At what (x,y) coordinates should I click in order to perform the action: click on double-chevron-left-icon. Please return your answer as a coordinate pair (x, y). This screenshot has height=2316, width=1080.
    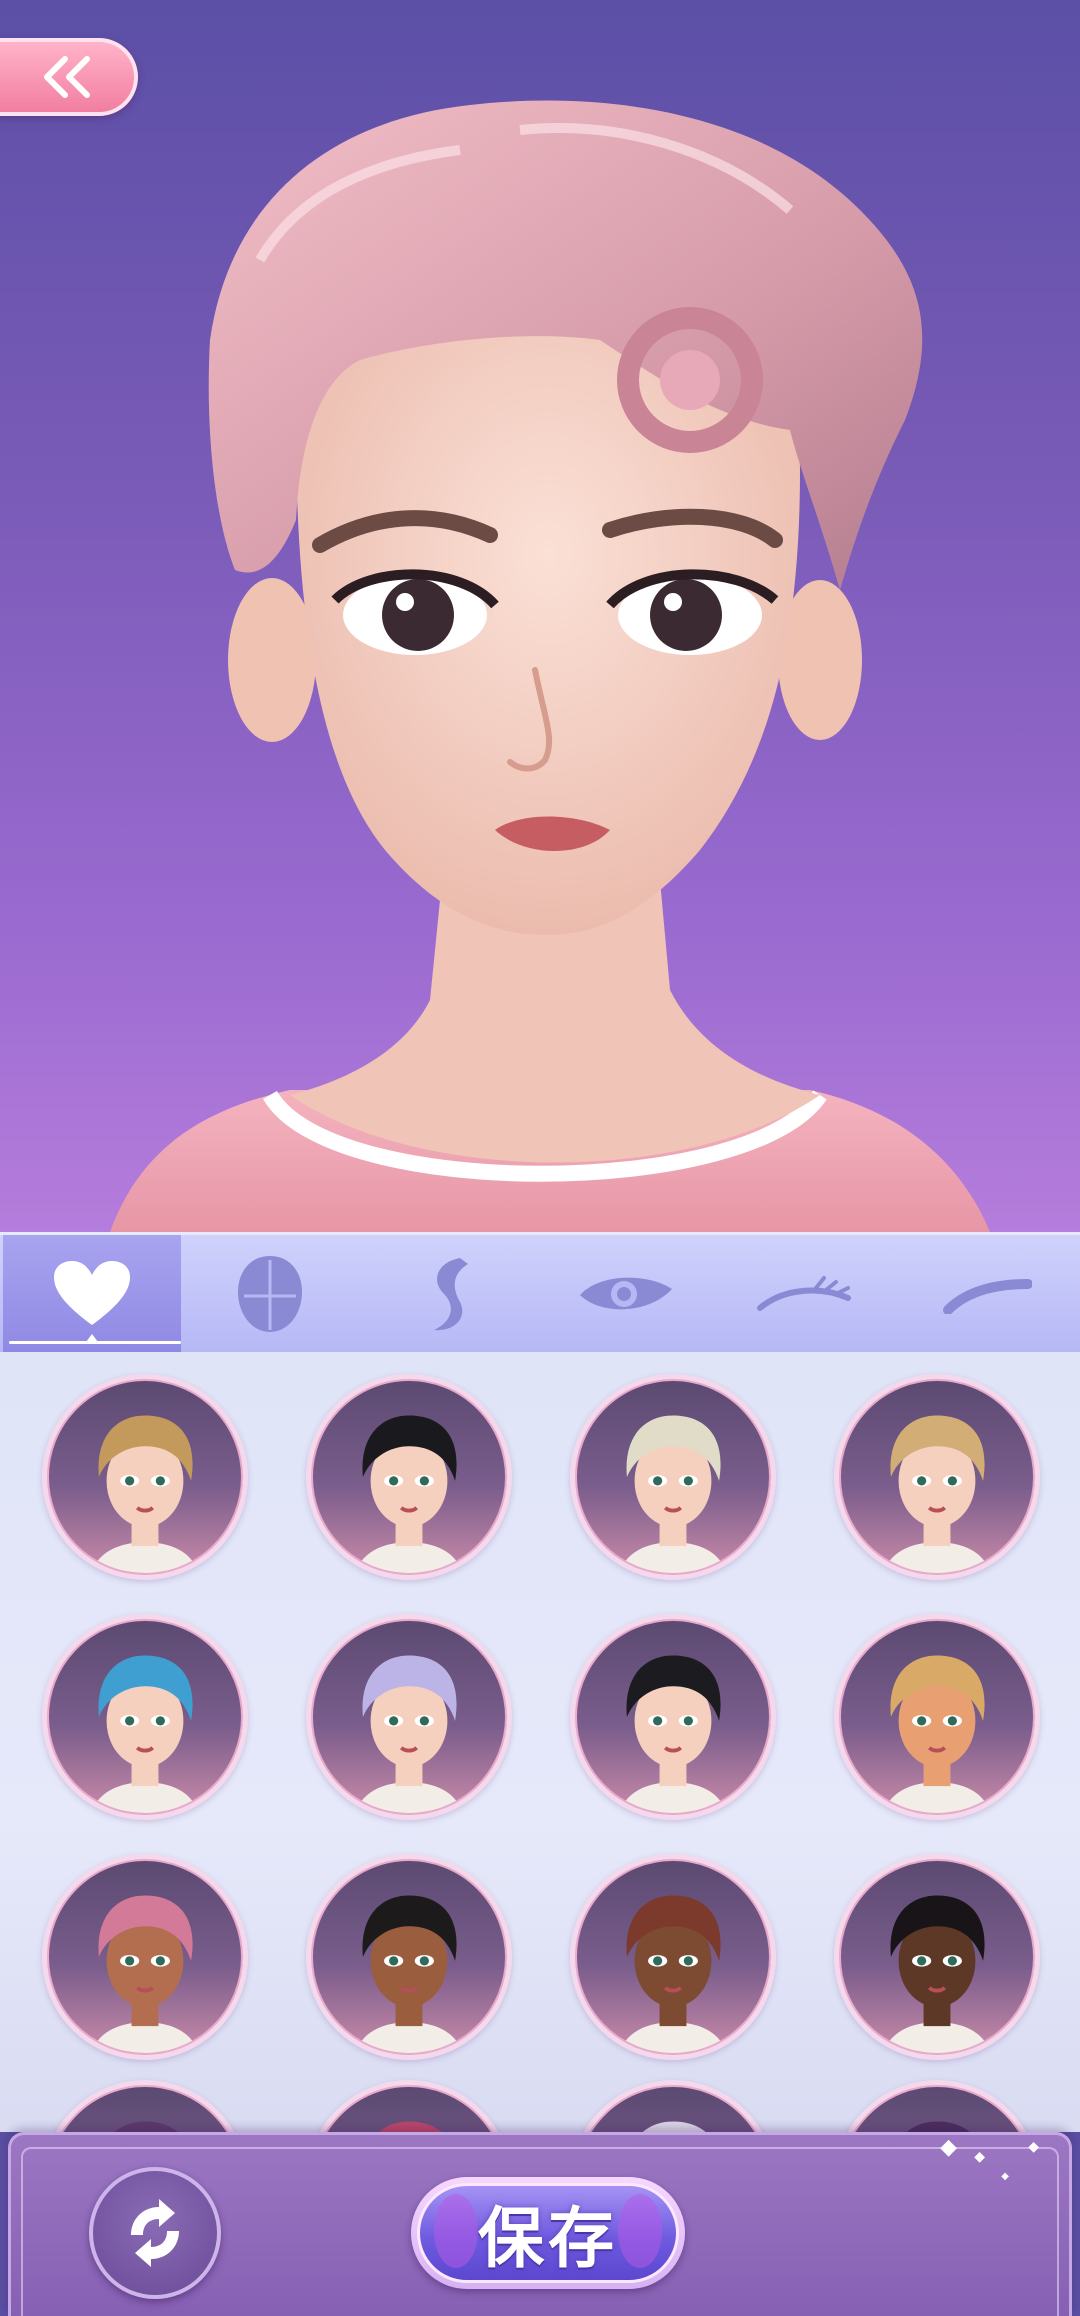
    Looking at the image, I should click on (67, 77).